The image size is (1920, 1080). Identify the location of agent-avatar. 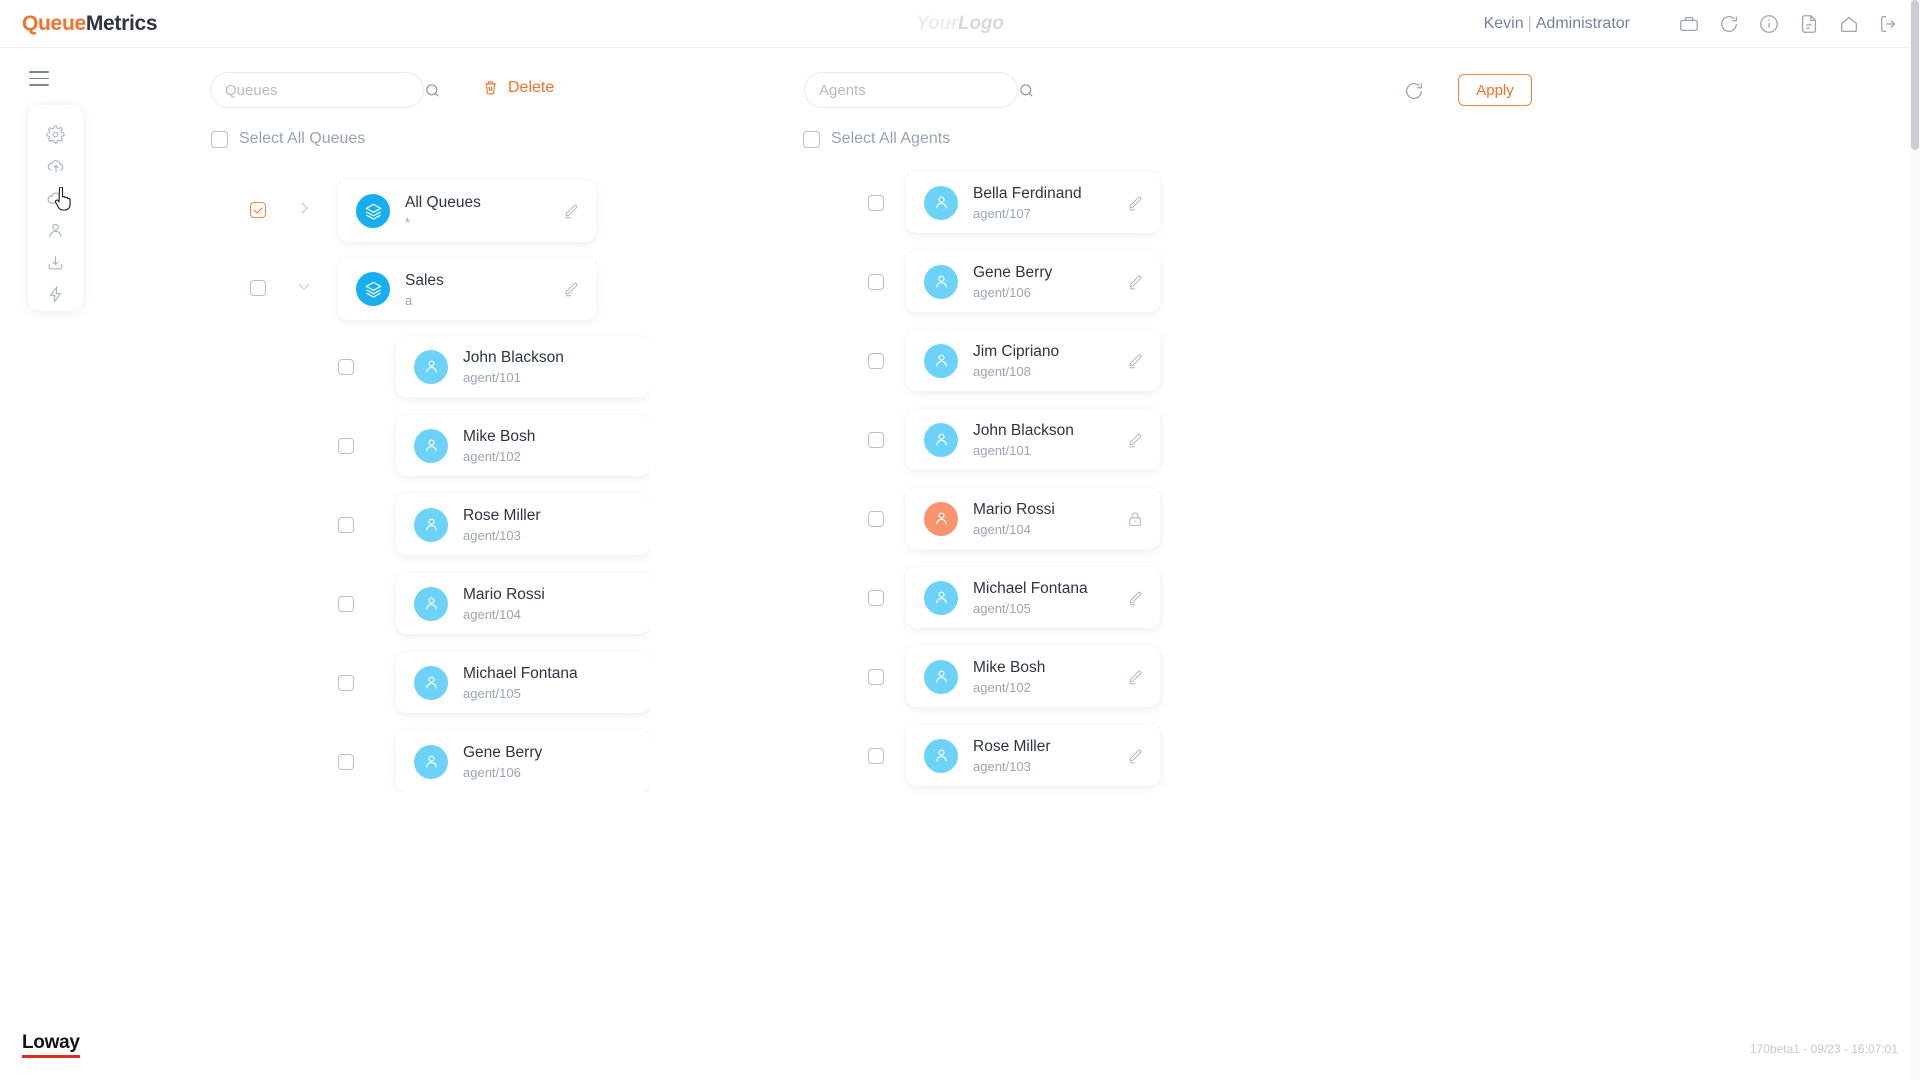
(431, 682).